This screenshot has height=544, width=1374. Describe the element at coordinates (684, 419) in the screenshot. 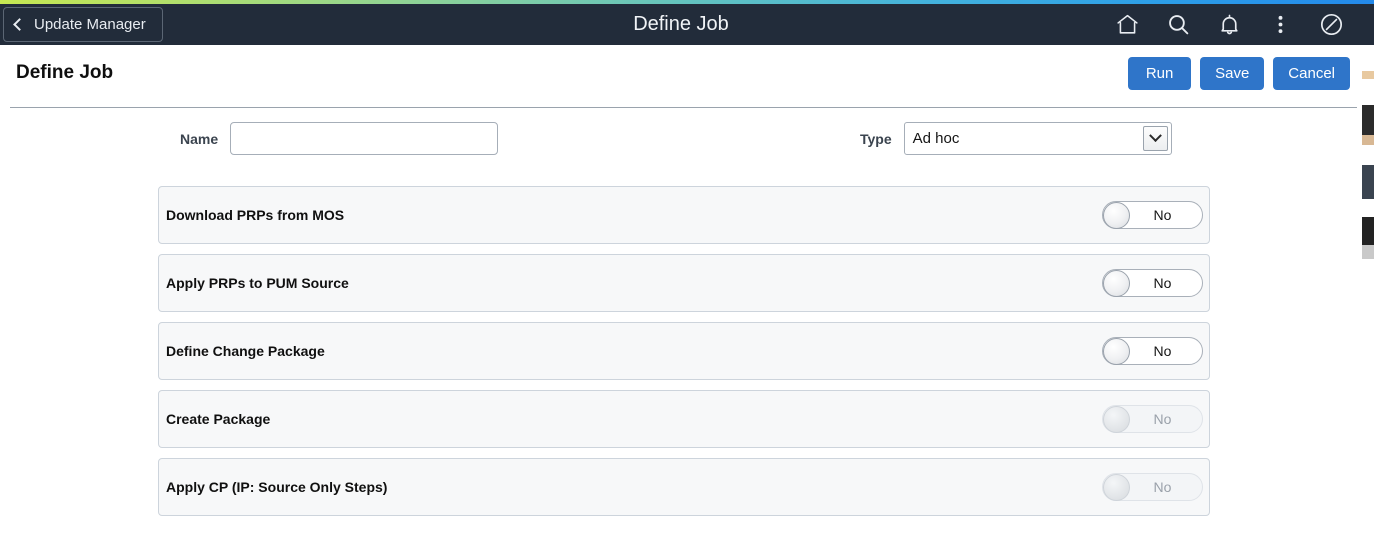

I see `table-row: Create Package No` at that location.